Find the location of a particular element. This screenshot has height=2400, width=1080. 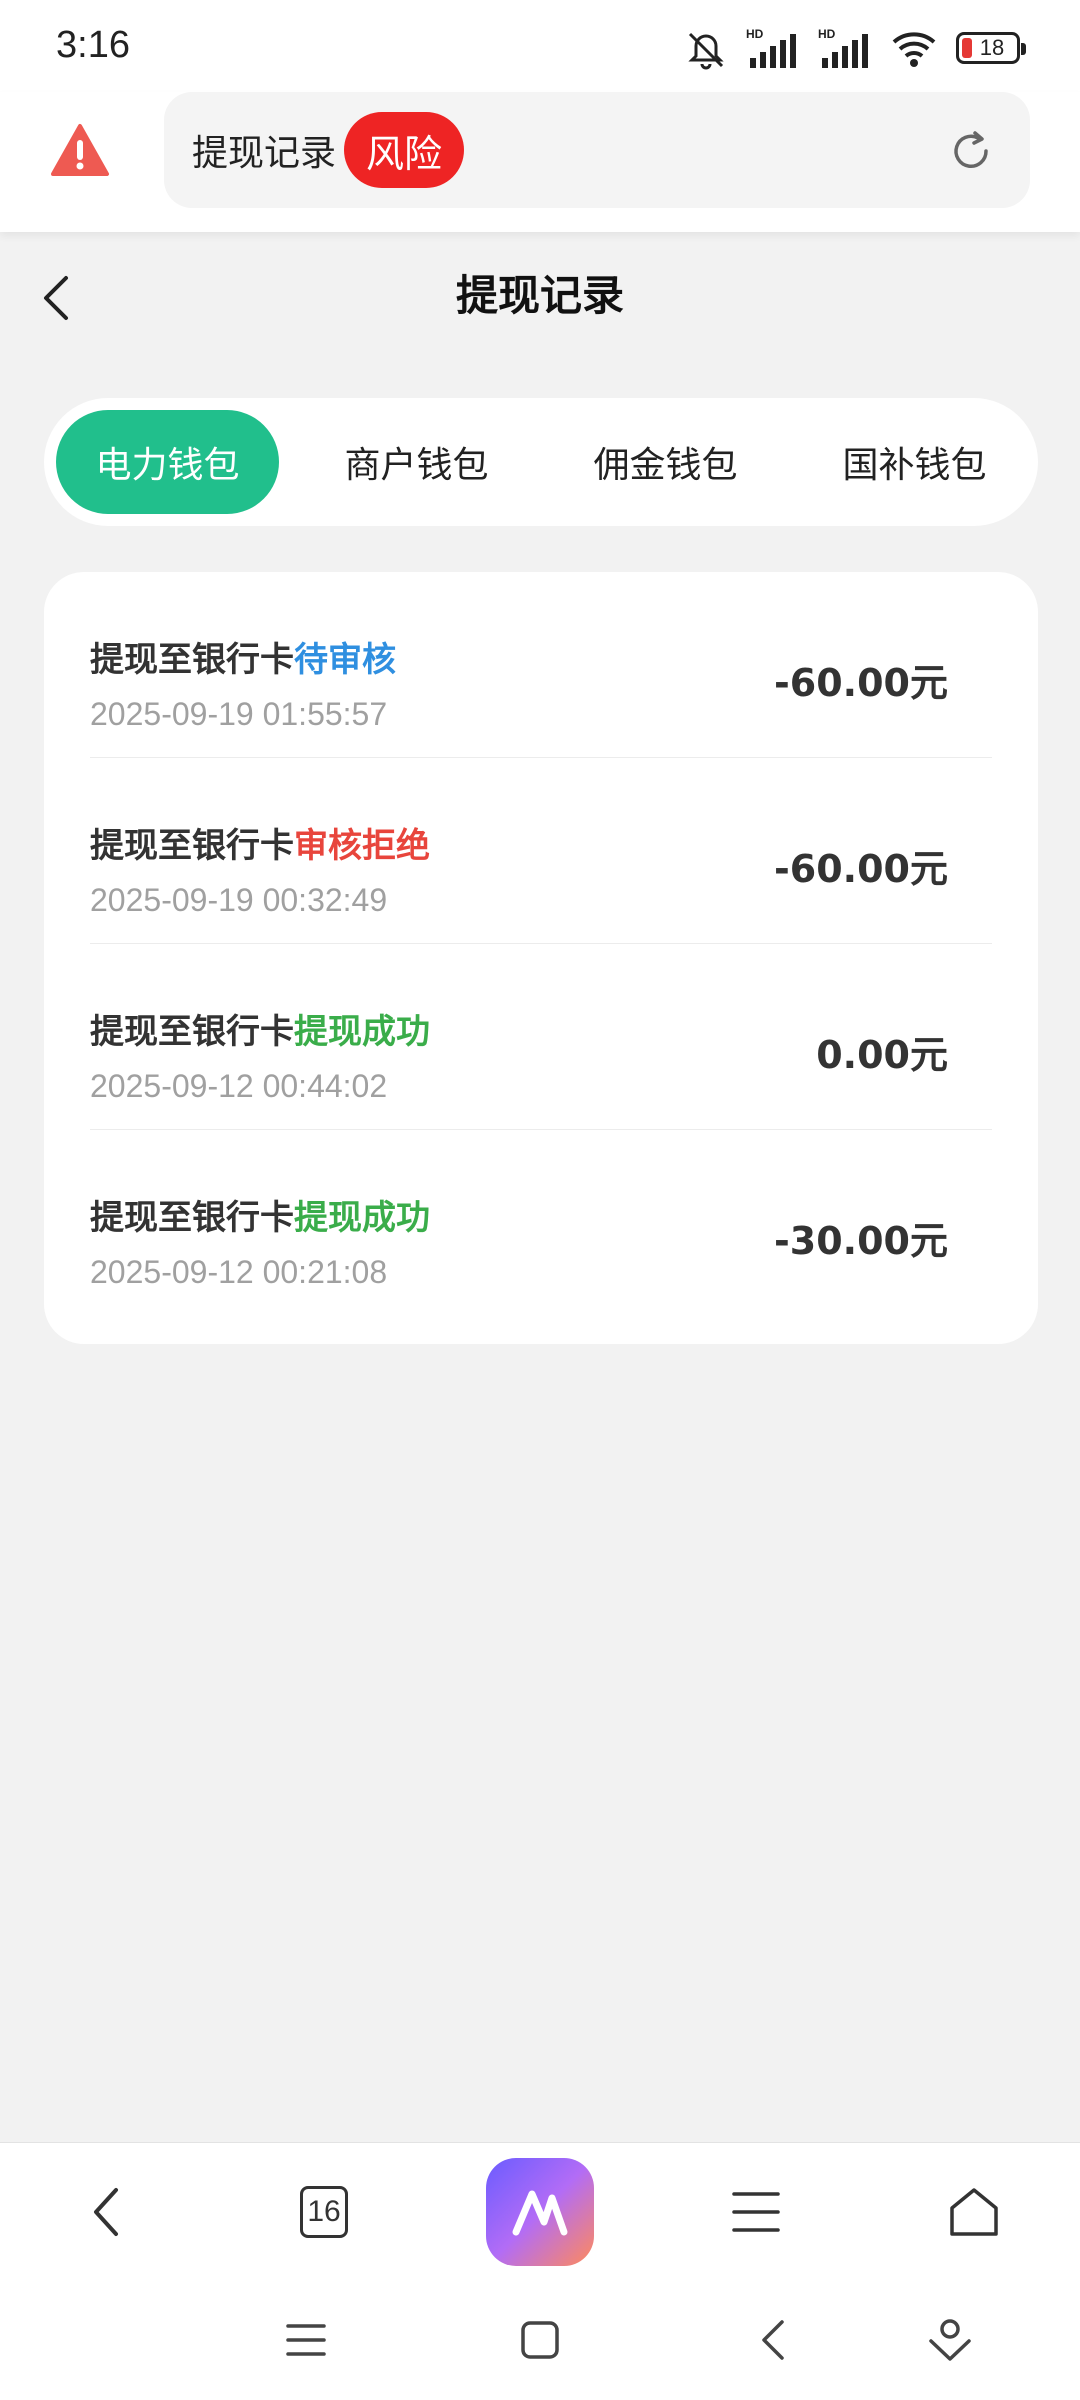

list-item: 提现至银行卡审核拒绝 2025-09-19 00:32:49 -60.00元 is located at coordinates (541, 851).